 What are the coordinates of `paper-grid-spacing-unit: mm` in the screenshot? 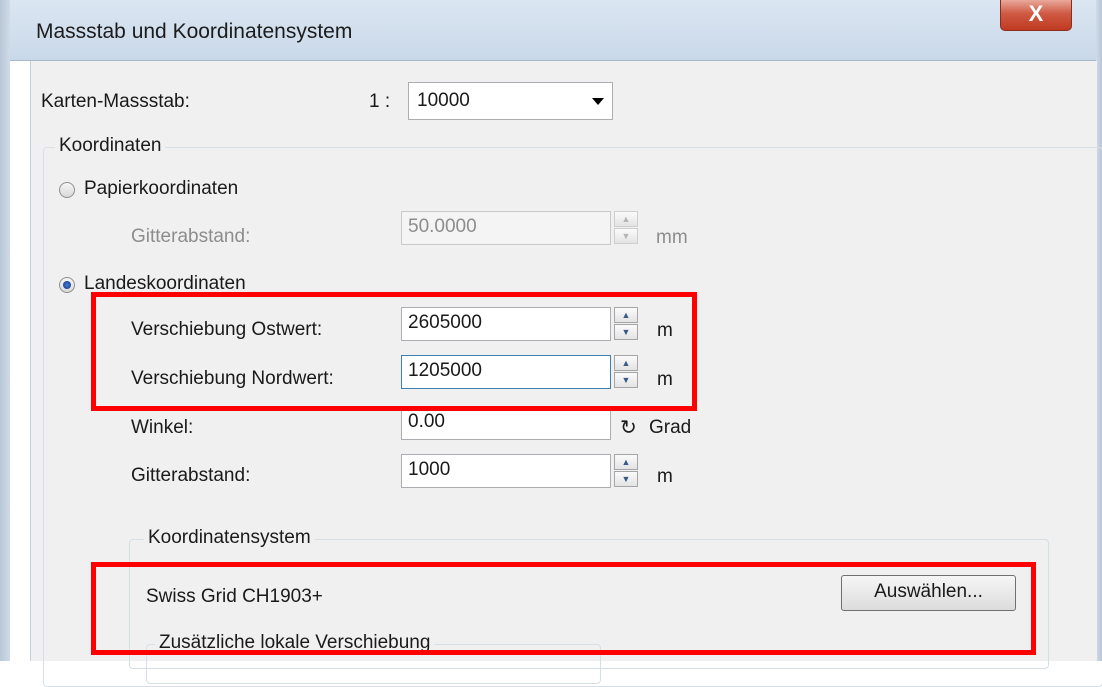 It's located at (672, 237).